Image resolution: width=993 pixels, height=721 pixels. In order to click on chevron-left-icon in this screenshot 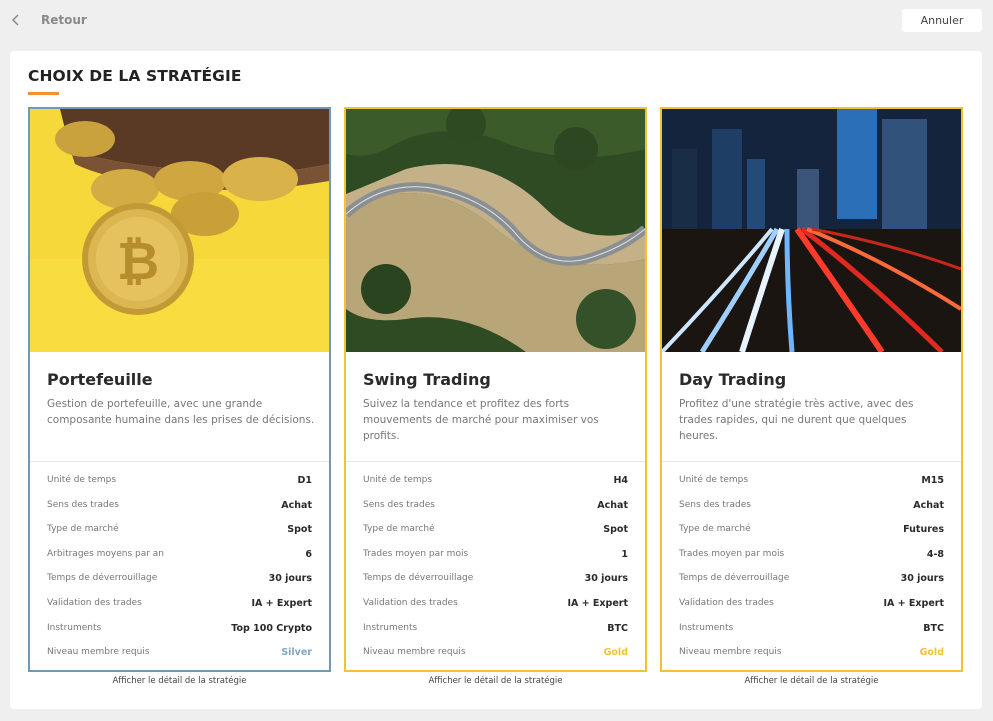, I will do `click(16, 20)`.